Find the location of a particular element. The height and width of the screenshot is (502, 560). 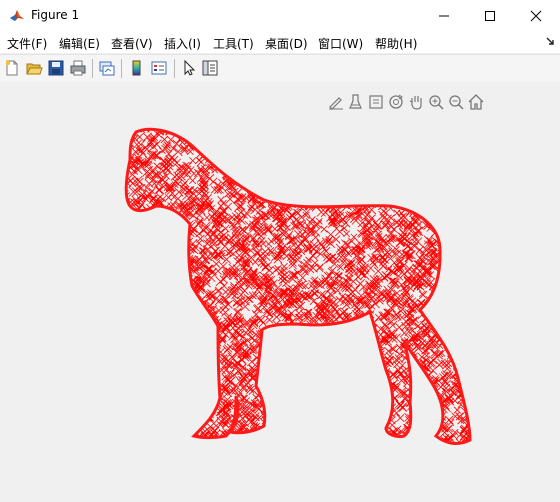

maximize-icon is located at coordinates (490, 16).